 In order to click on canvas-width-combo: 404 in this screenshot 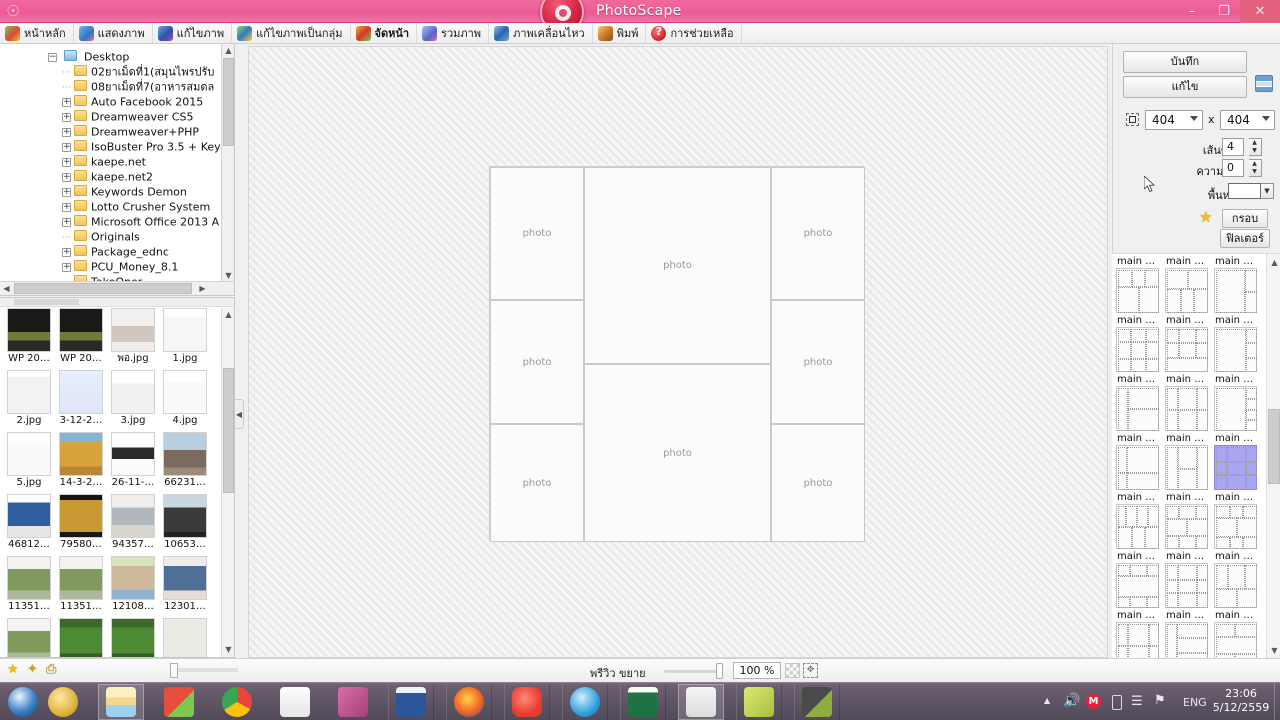, I will do `click(1174, 120)`.